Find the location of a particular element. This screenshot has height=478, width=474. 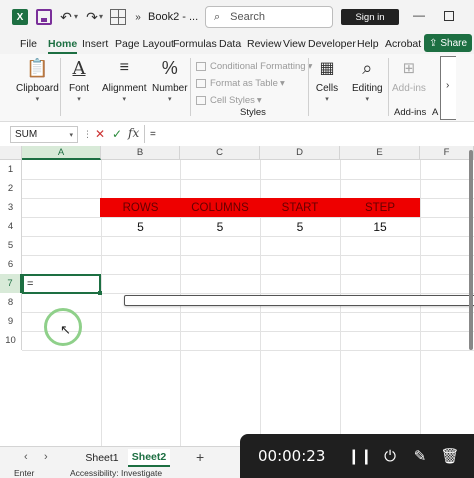

cells-group: ▦ Cells ▾ is located at coordinates (327, 79).